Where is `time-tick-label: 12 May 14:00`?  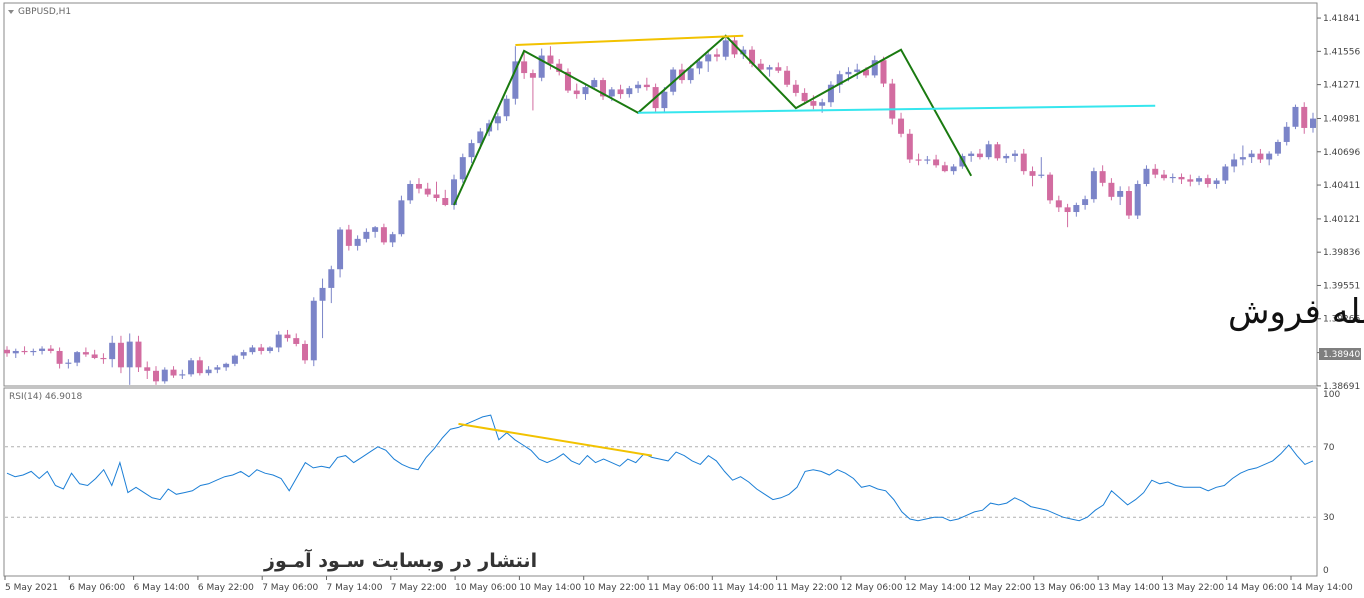 time-tick-label: 12 May 14:00 is located at coordinates (936, 588).